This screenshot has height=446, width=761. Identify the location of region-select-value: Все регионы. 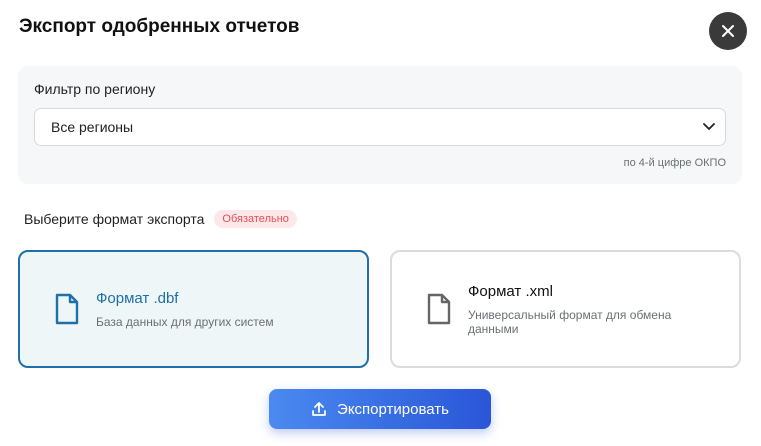
(92, 127).